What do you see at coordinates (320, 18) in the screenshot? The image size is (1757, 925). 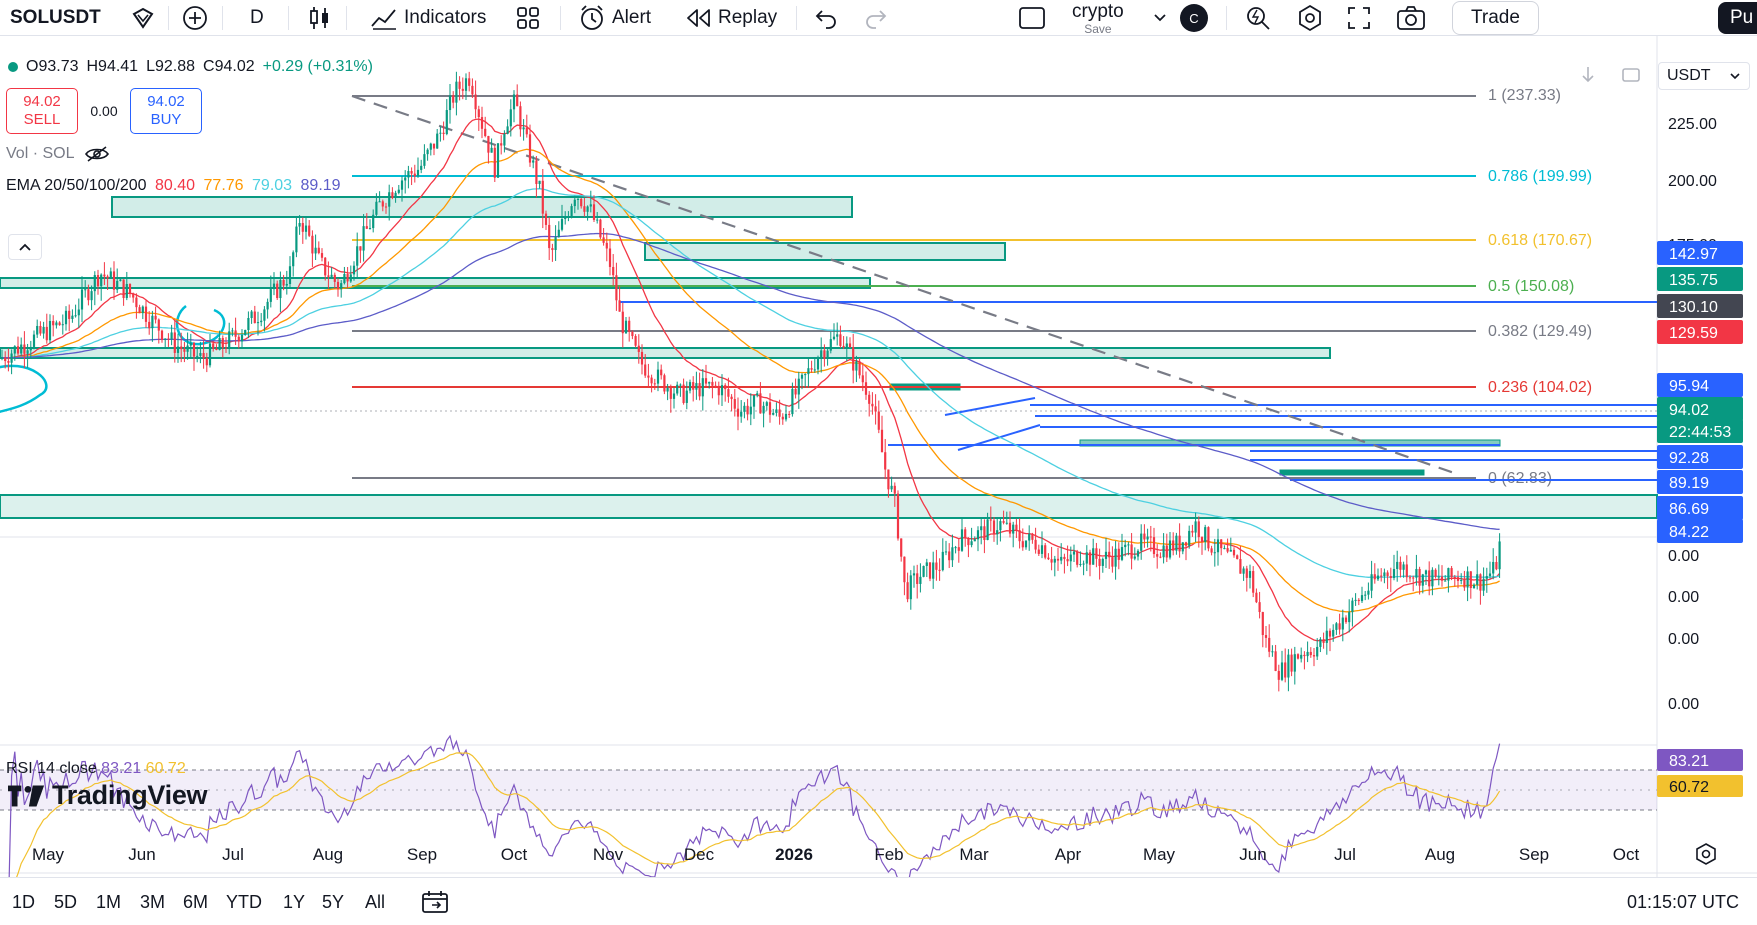 I see `chart-type-candles-icon` at bounding box center [320, 18].